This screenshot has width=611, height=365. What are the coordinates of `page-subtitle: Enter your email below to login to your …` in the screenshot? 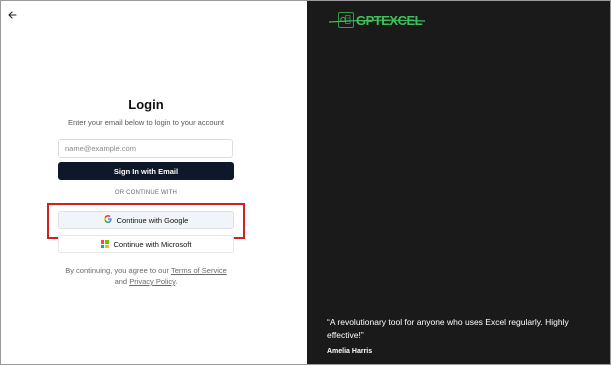 It's located at (146, 122).